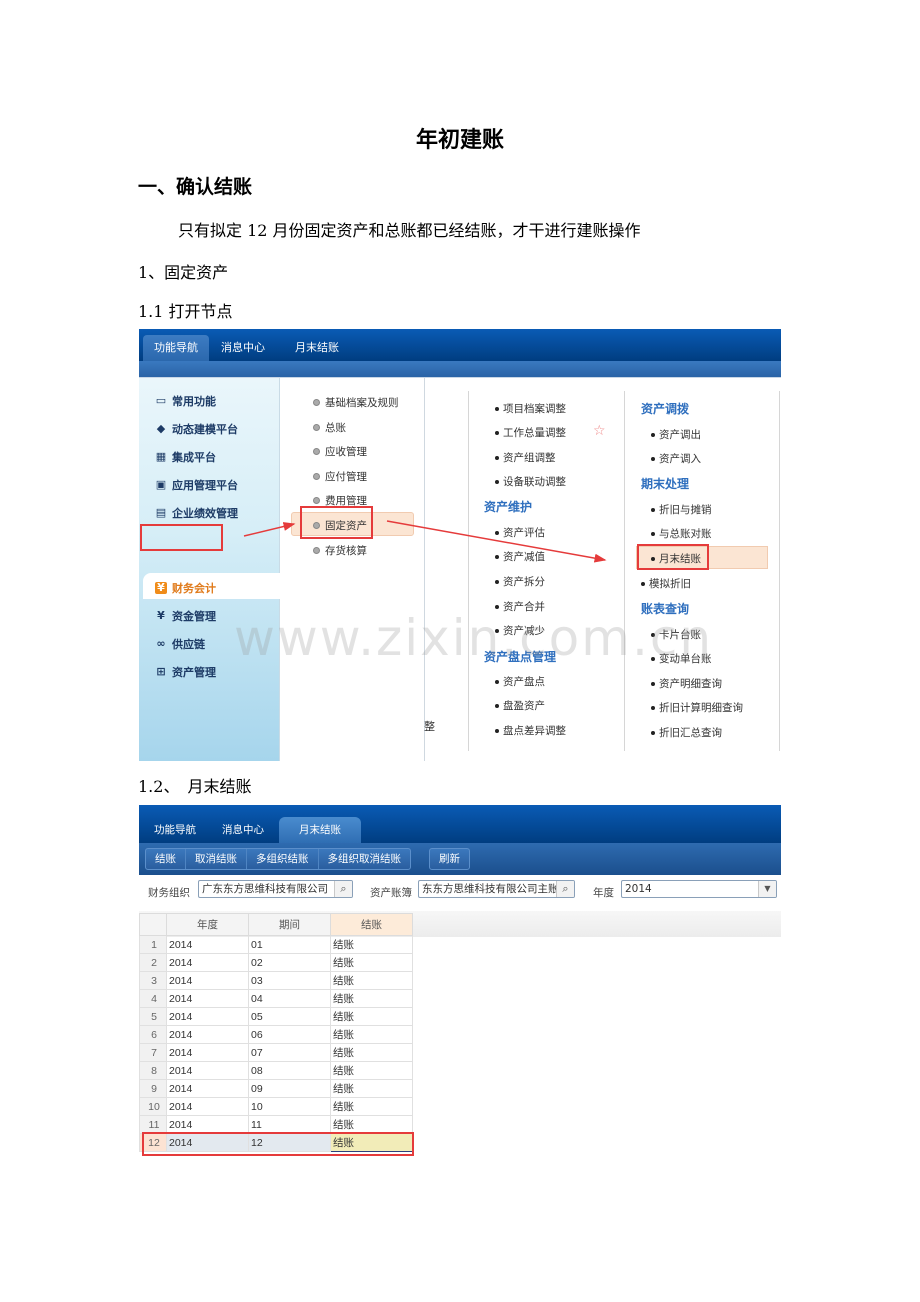  I want to click on tab-message-center: 消息中心, so click(243, 830).